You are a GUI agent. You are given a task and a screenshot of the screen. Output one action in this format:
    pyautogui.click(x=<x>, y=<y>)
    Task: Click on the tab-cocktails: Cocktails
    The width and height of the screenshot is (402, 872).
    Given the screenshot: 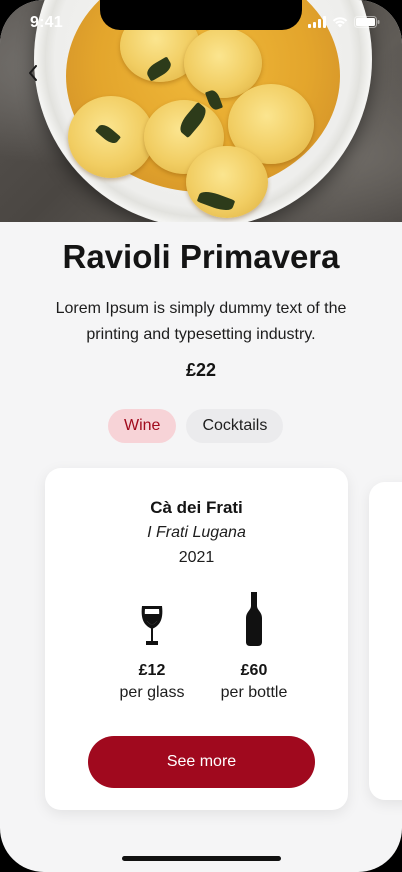 What is the action you would take?
    pyautogui.click(x=235, y=426)
    